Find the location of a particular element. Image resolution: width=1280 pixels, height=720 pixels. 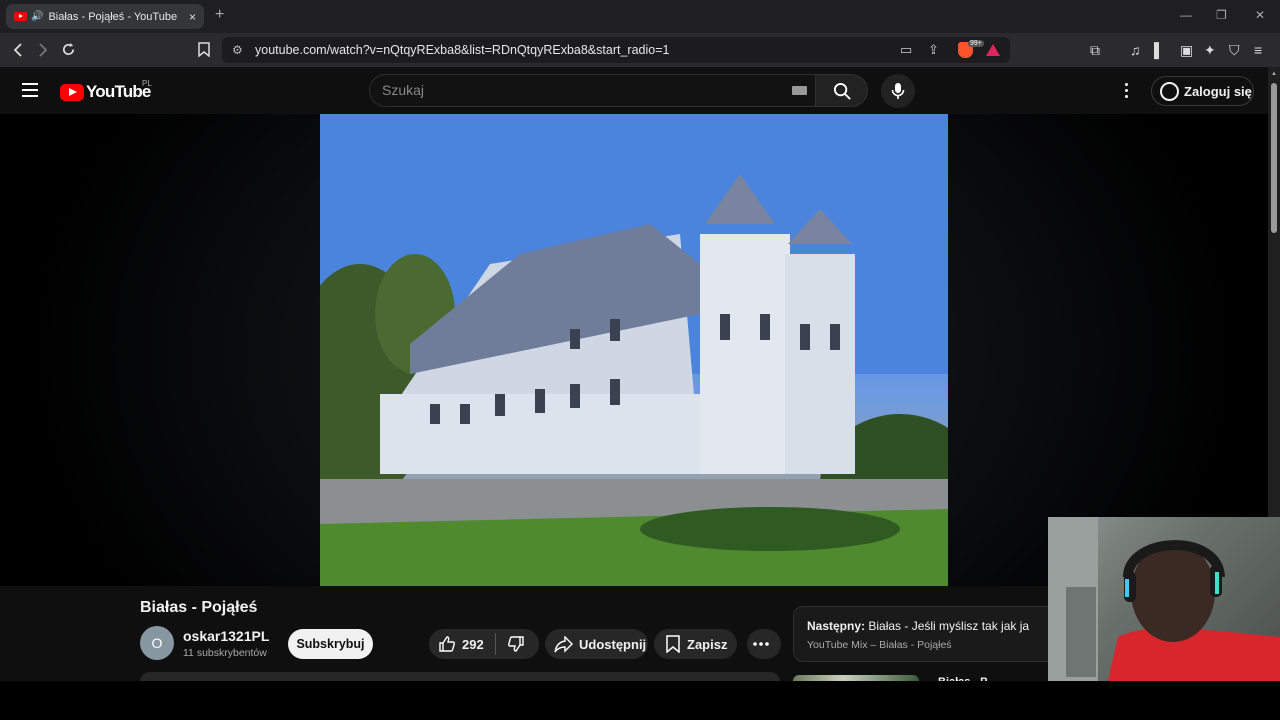

up-next-label: Następny: is located at coordinates (836, 626).